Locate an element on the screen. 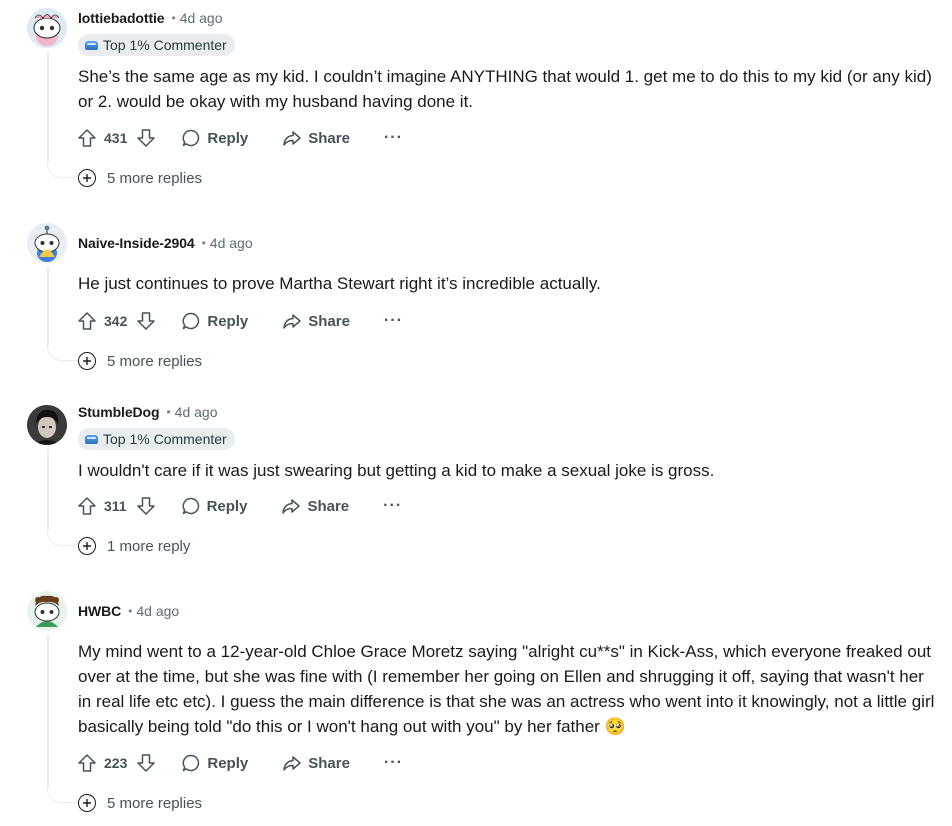 The width and height of the screenshot is (952, 826). comment-actions: 311 Reply Share ··· is located at coordinates (238, 506).